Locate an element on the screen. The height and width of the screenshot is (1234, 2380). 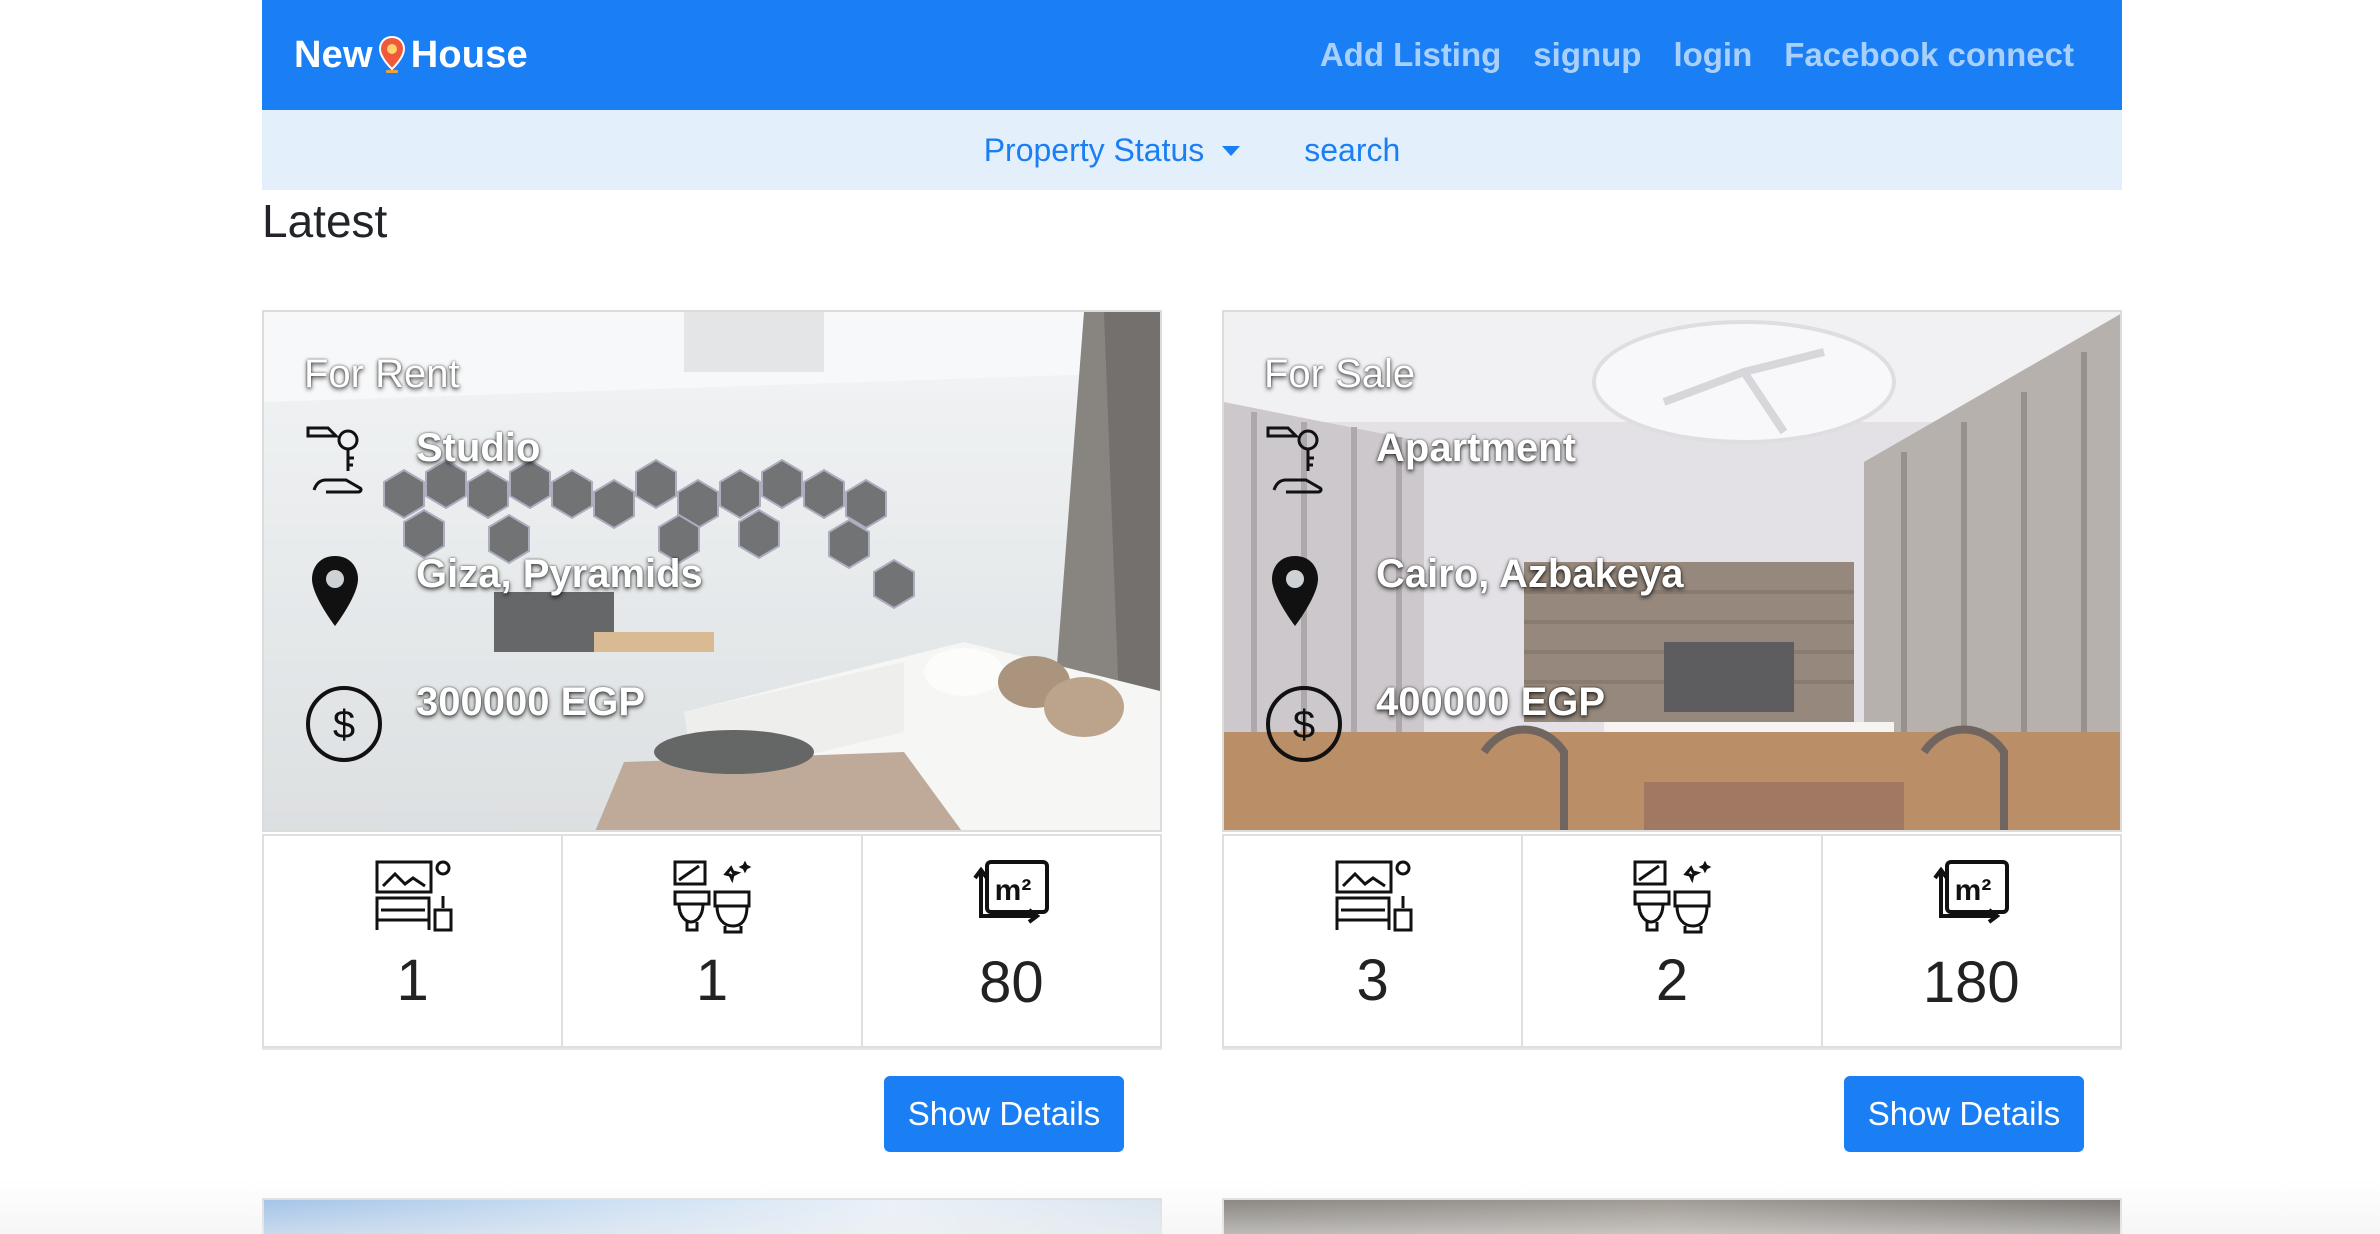
listing-stats: 1 1 m² 80 is located at coordinates (712, 941).